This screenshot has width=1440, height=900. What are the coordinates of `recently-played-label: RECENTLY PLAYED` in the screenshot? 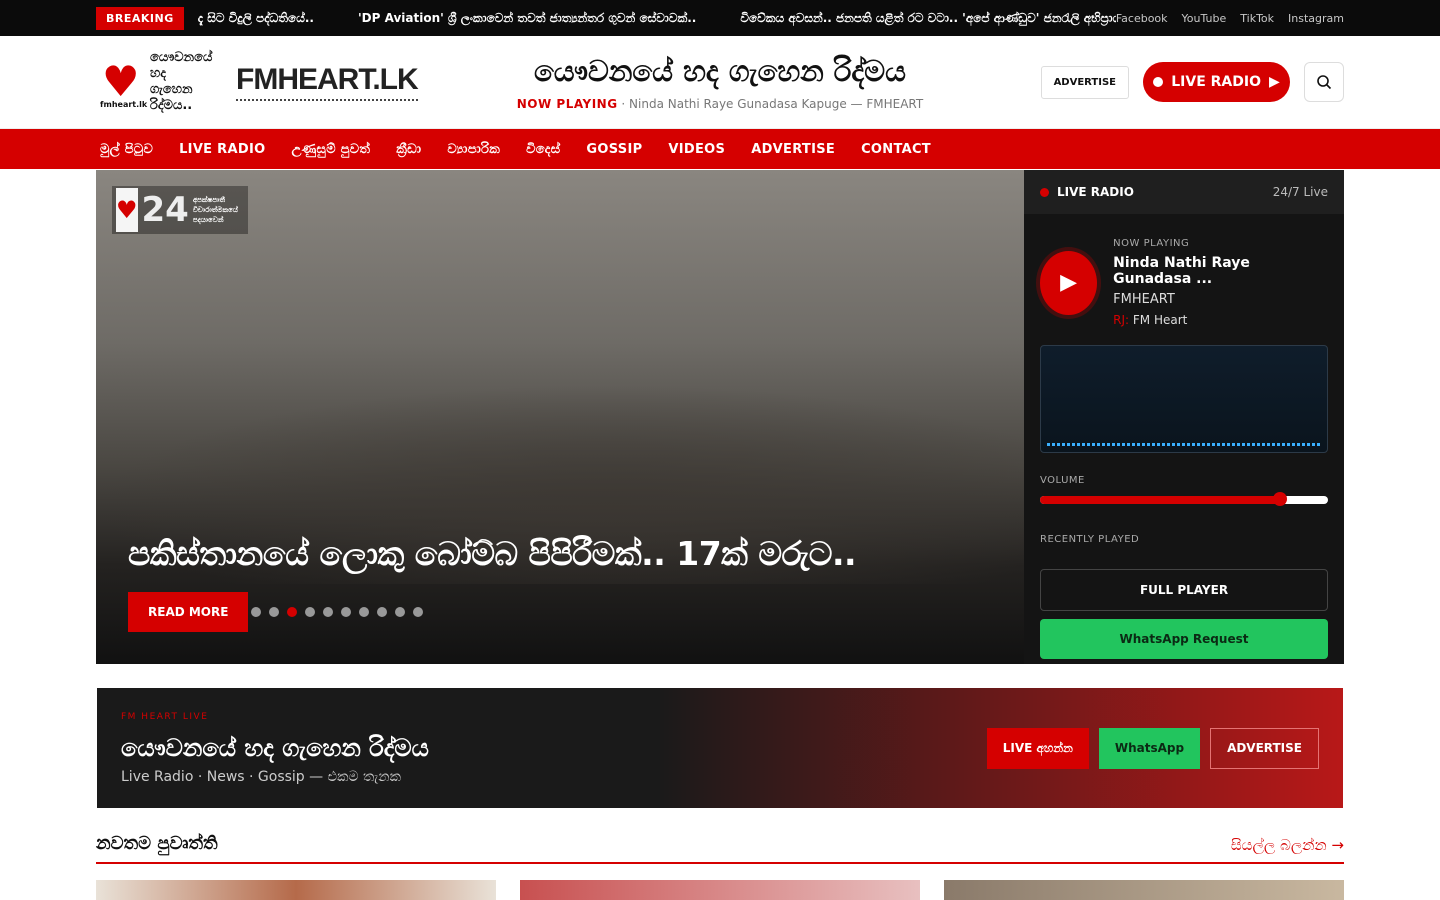 It's located at (1090, 539).